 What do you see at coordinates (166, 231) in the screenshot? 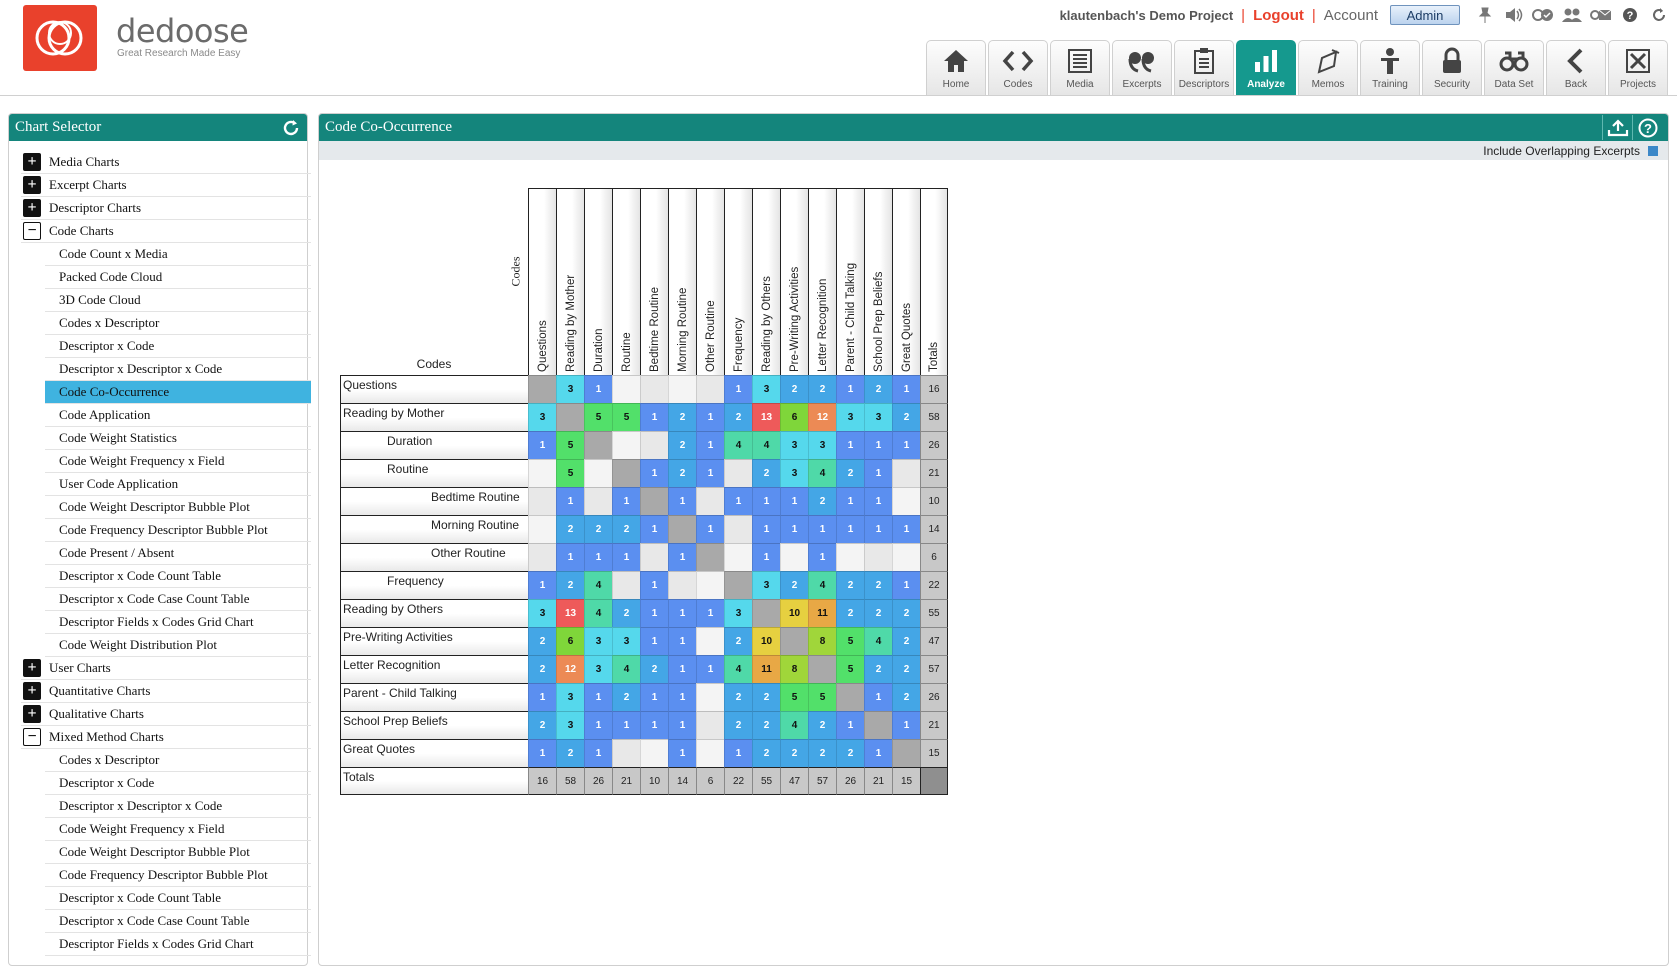
I see `category-code-charts: − Code Charts` at bounding box center [166, 231].